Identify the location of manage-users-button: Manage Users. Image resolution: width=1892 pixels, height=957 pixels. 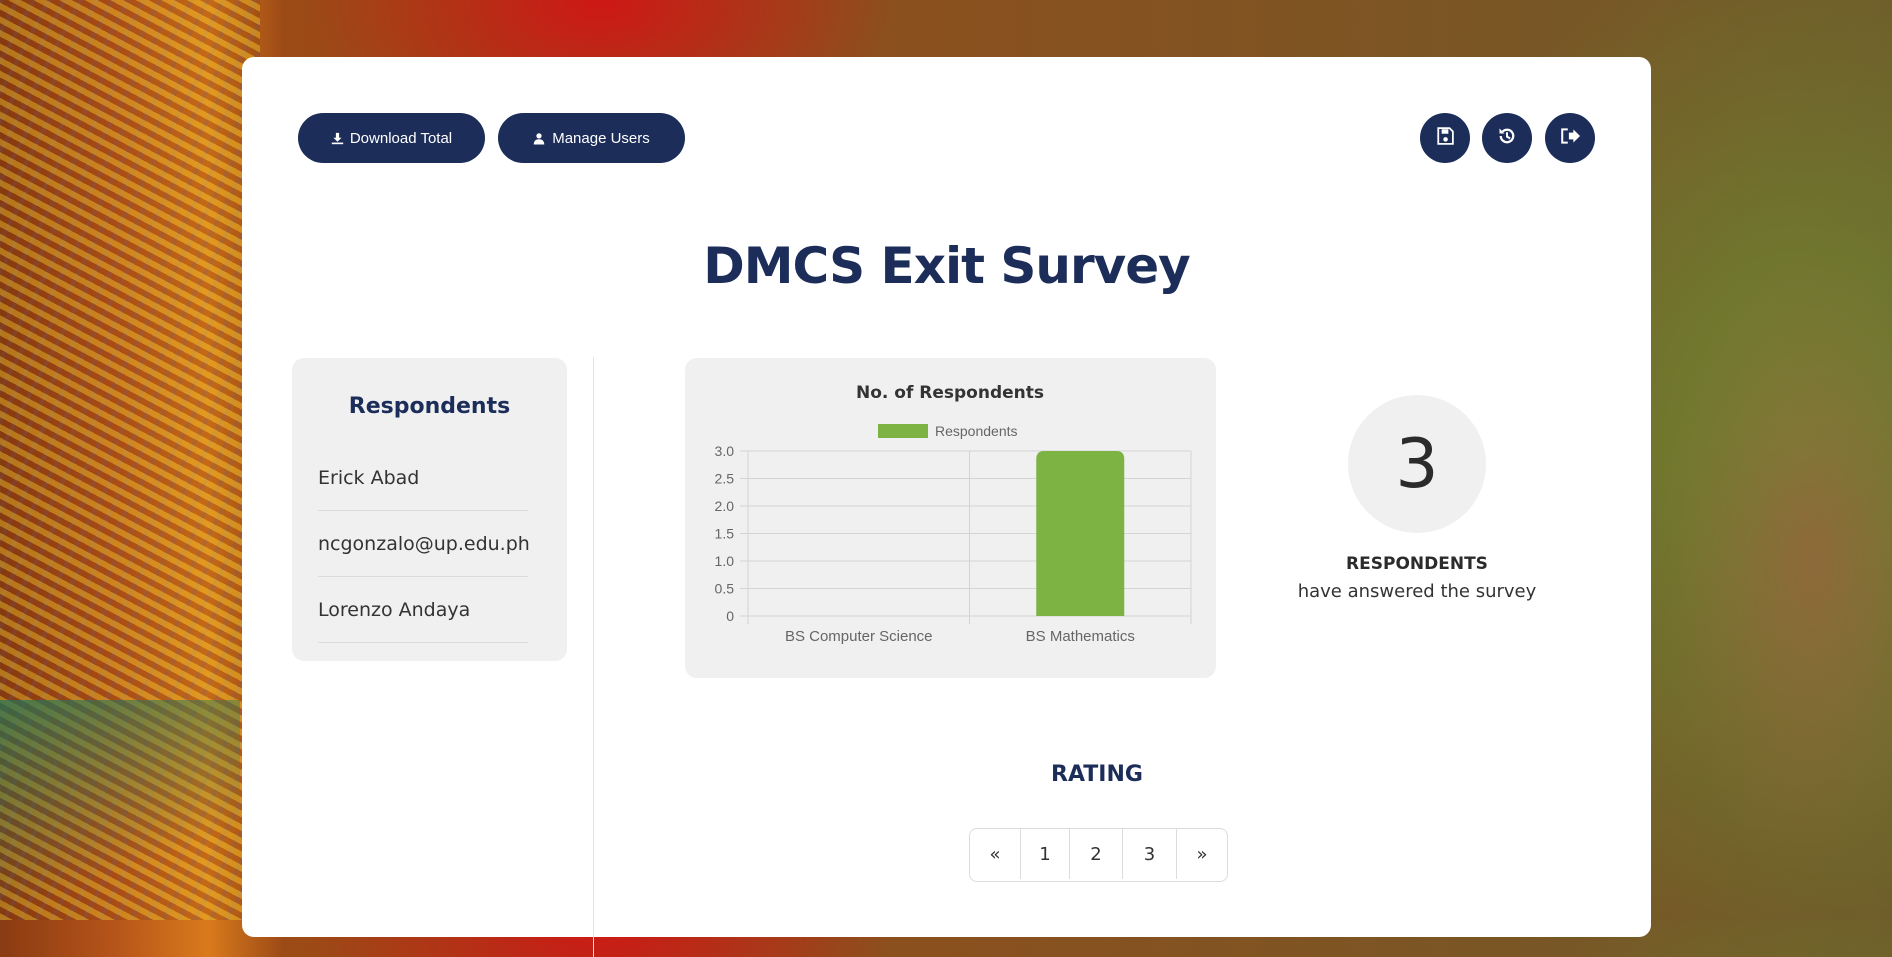
(591, 138).